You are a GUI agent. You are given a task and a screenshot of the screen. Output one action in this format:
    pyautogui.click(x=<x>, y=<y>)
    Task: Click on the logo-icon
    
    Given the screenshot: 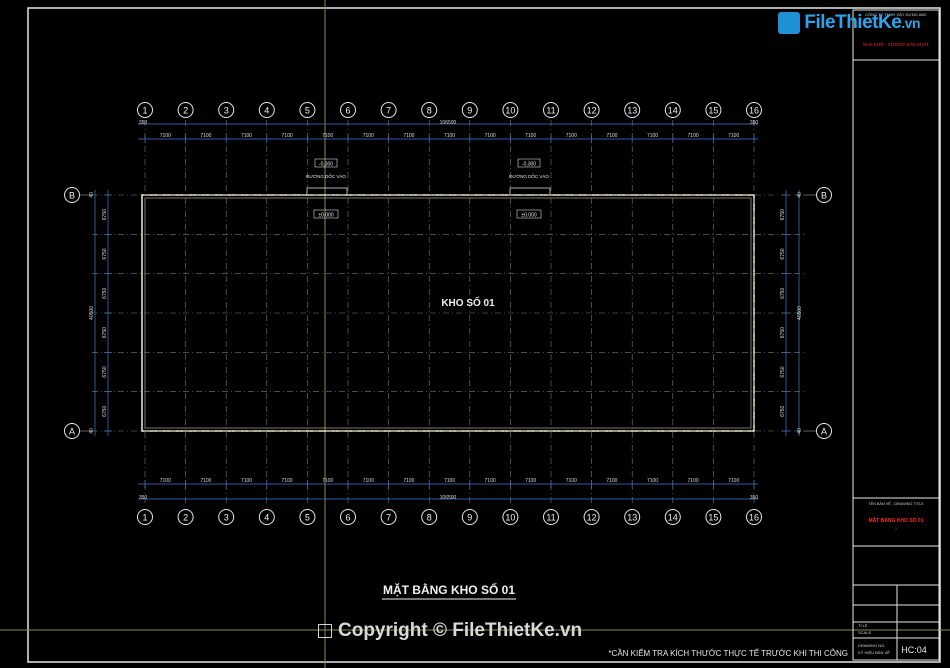 What is the action you would take?
    pyautogui.click(x=789, y=23)
    